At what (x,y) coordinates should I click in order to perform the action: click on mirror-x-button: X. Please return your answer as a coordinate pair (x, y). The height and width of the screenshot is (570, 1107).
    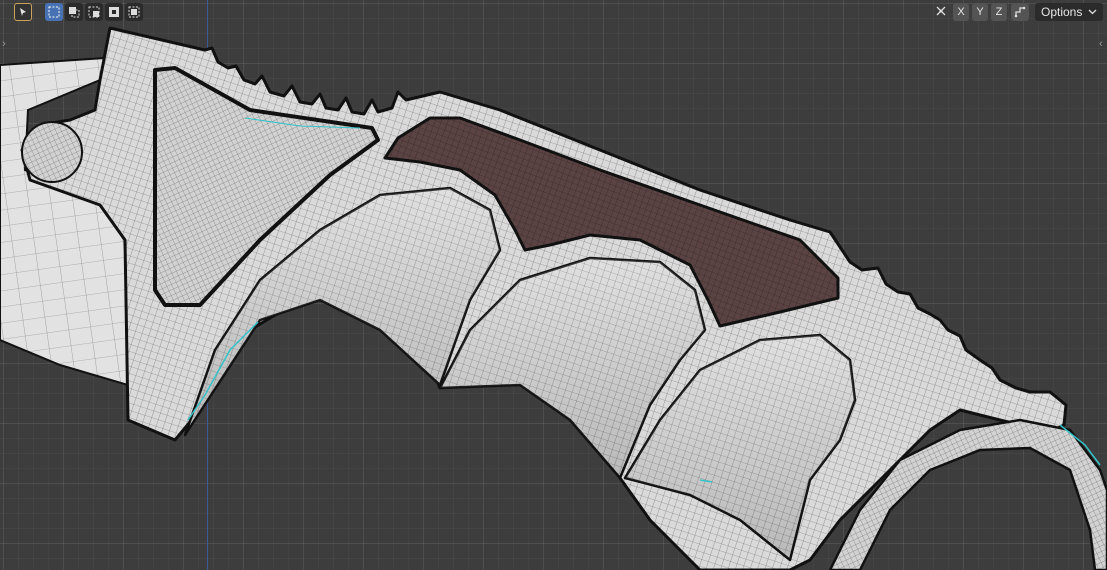
    Looking at the image, I should click on (961, 12).